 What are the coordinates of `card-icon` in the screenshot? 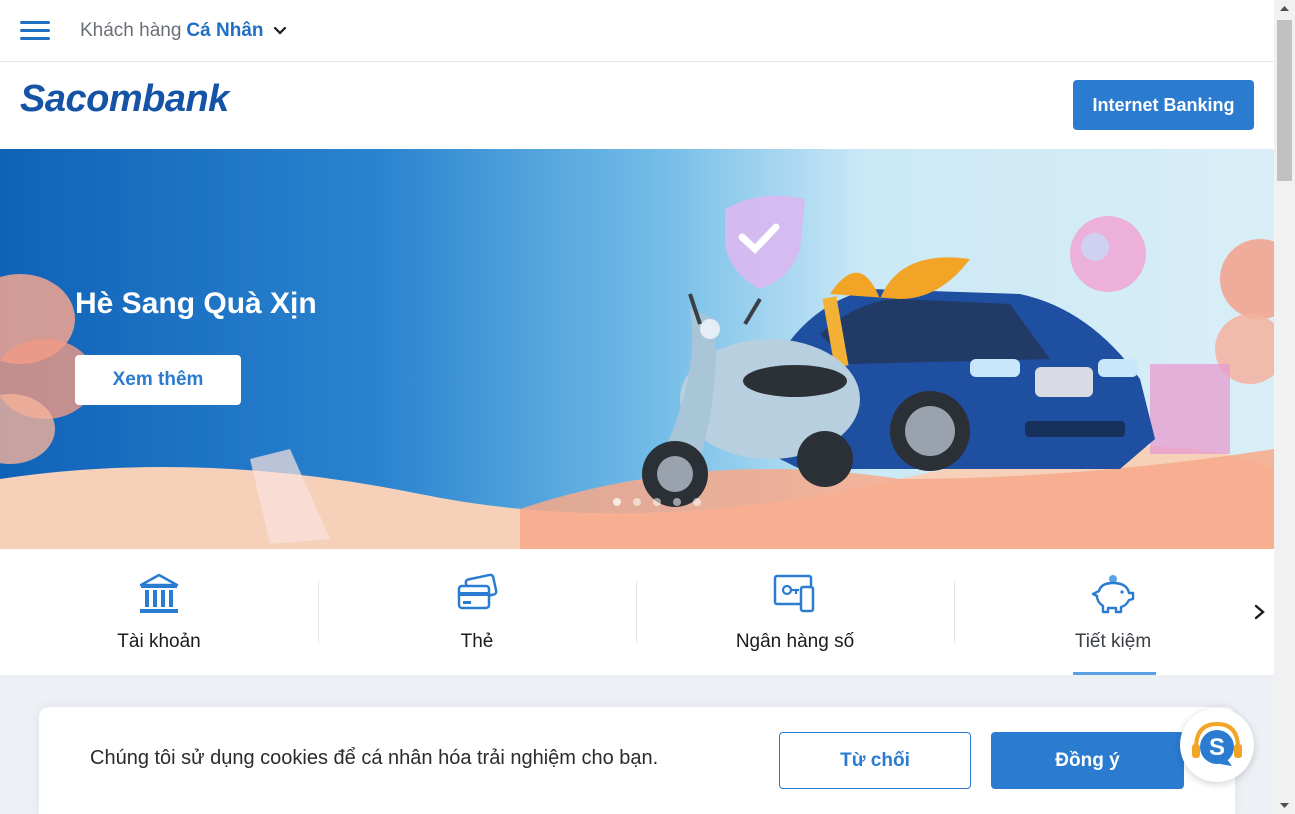 It's located at (477, 591).